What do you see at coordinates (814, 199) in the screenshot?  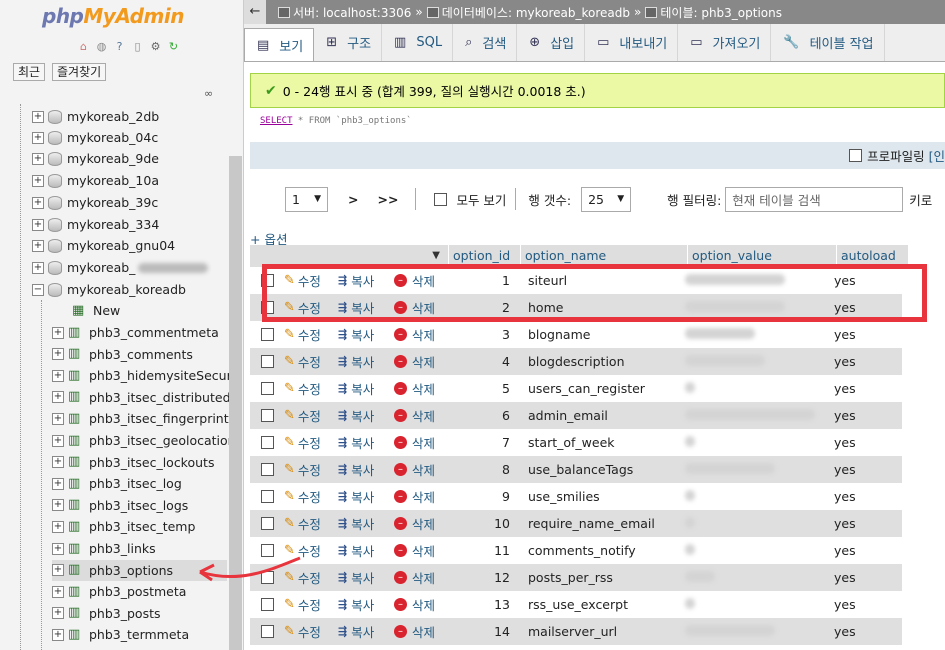 I see `filter-input: 현재 테이블 검색` at bounding box center [814, 199].